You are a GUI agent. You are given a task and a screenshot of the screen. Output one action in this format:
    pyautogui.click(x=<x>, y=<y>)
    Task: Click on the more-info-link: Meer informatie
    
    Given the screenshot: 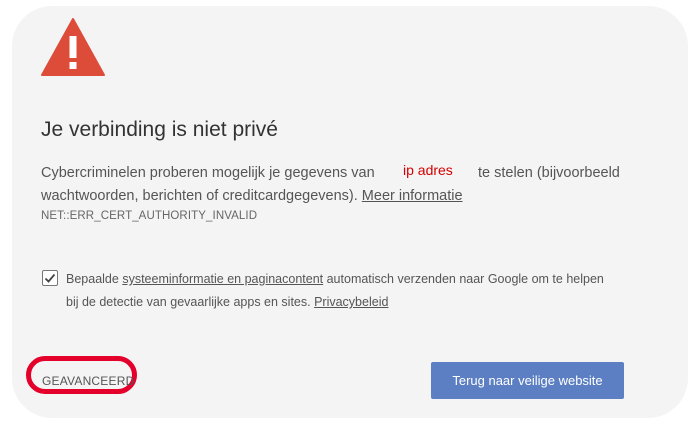 What is the action you would take?
    pyautogui.click(x=412, y=196)
    